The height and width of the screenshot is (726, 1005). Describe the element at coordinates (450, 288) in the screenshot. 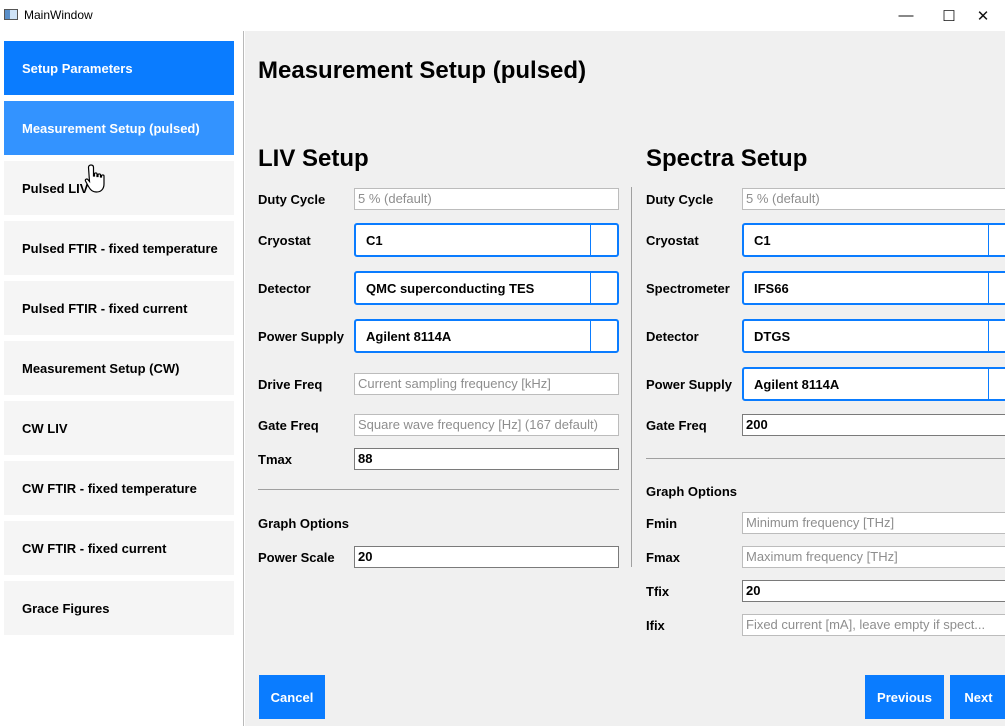

I see `liv-detector-value: QMC superconducting TES` at that location.